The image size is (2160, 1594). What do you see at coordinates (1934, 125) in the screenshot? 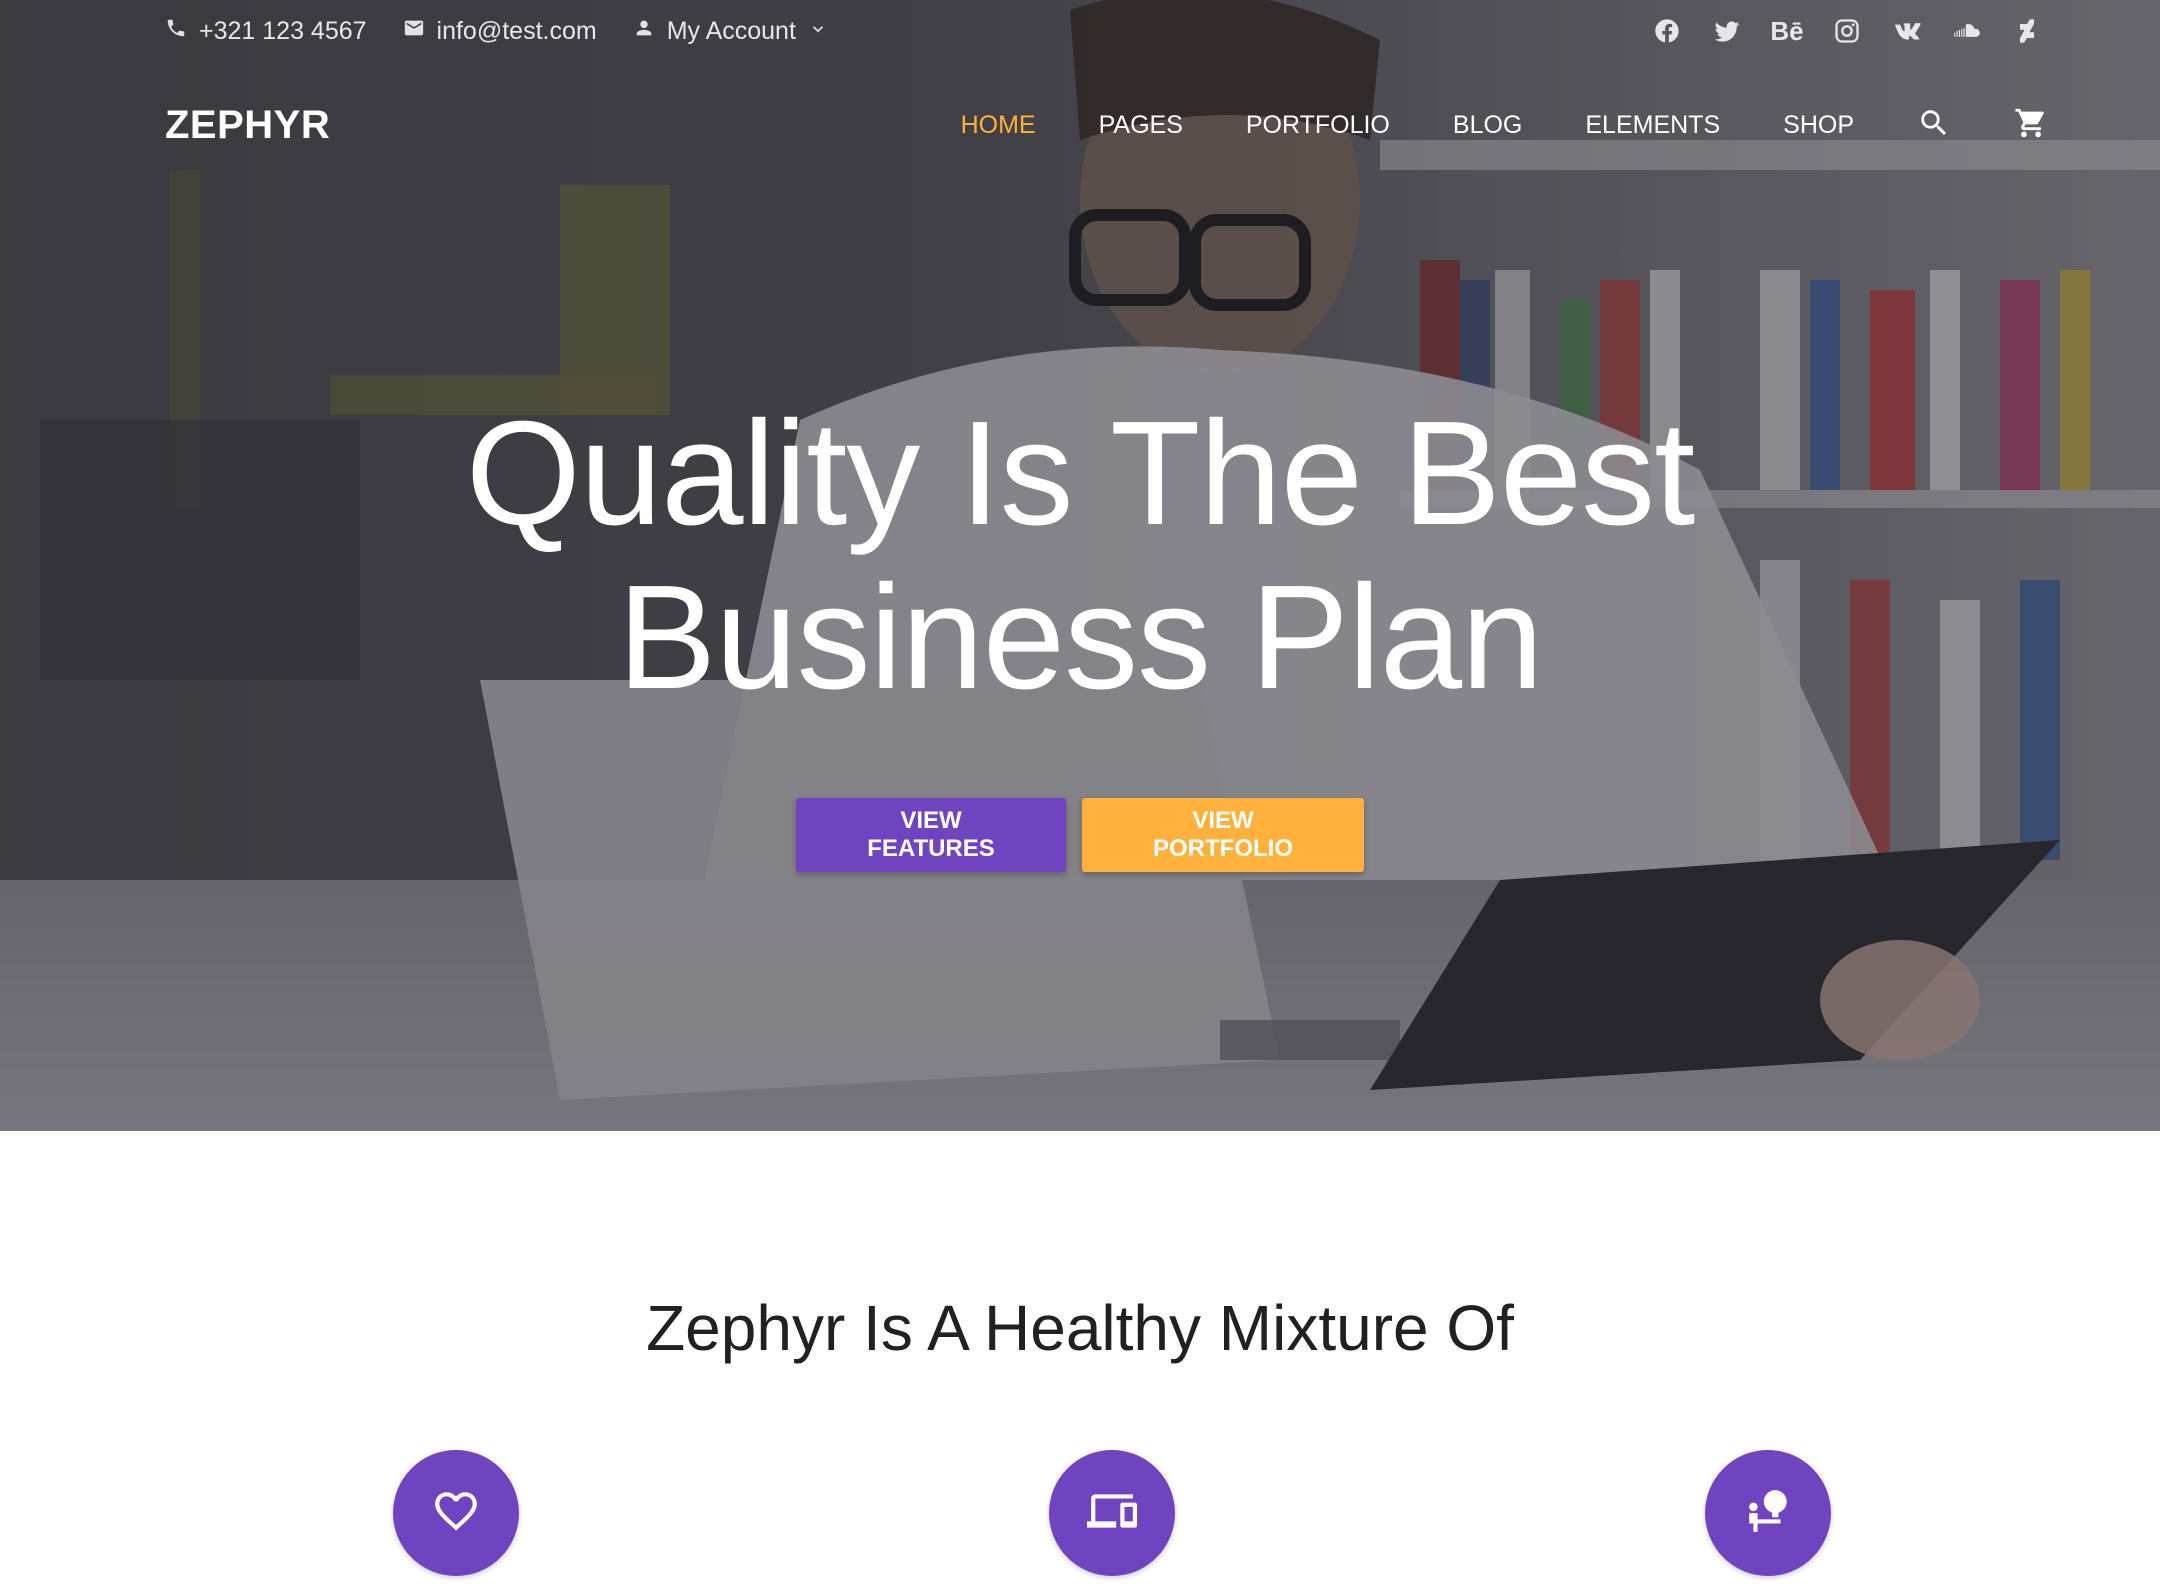
I see `search-icon` at bounding box center [1934, 125].